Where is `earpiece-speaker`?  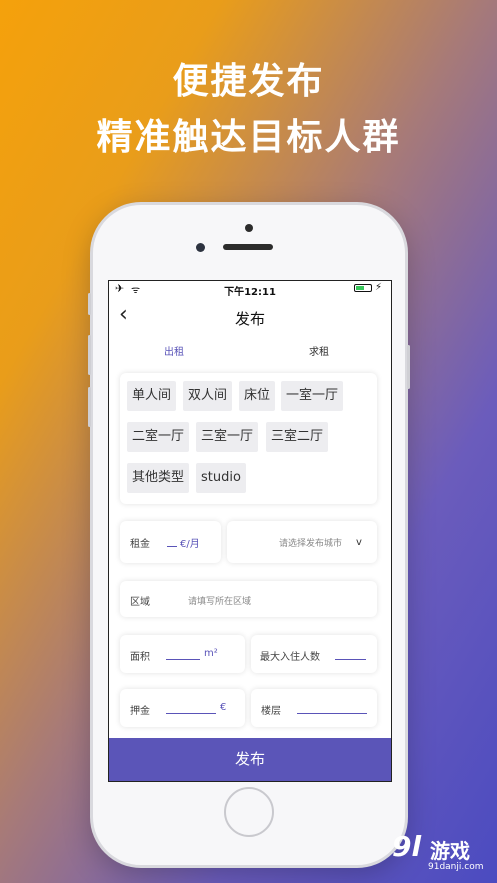
earpiece-speaker is located at coordinates (248, 247).